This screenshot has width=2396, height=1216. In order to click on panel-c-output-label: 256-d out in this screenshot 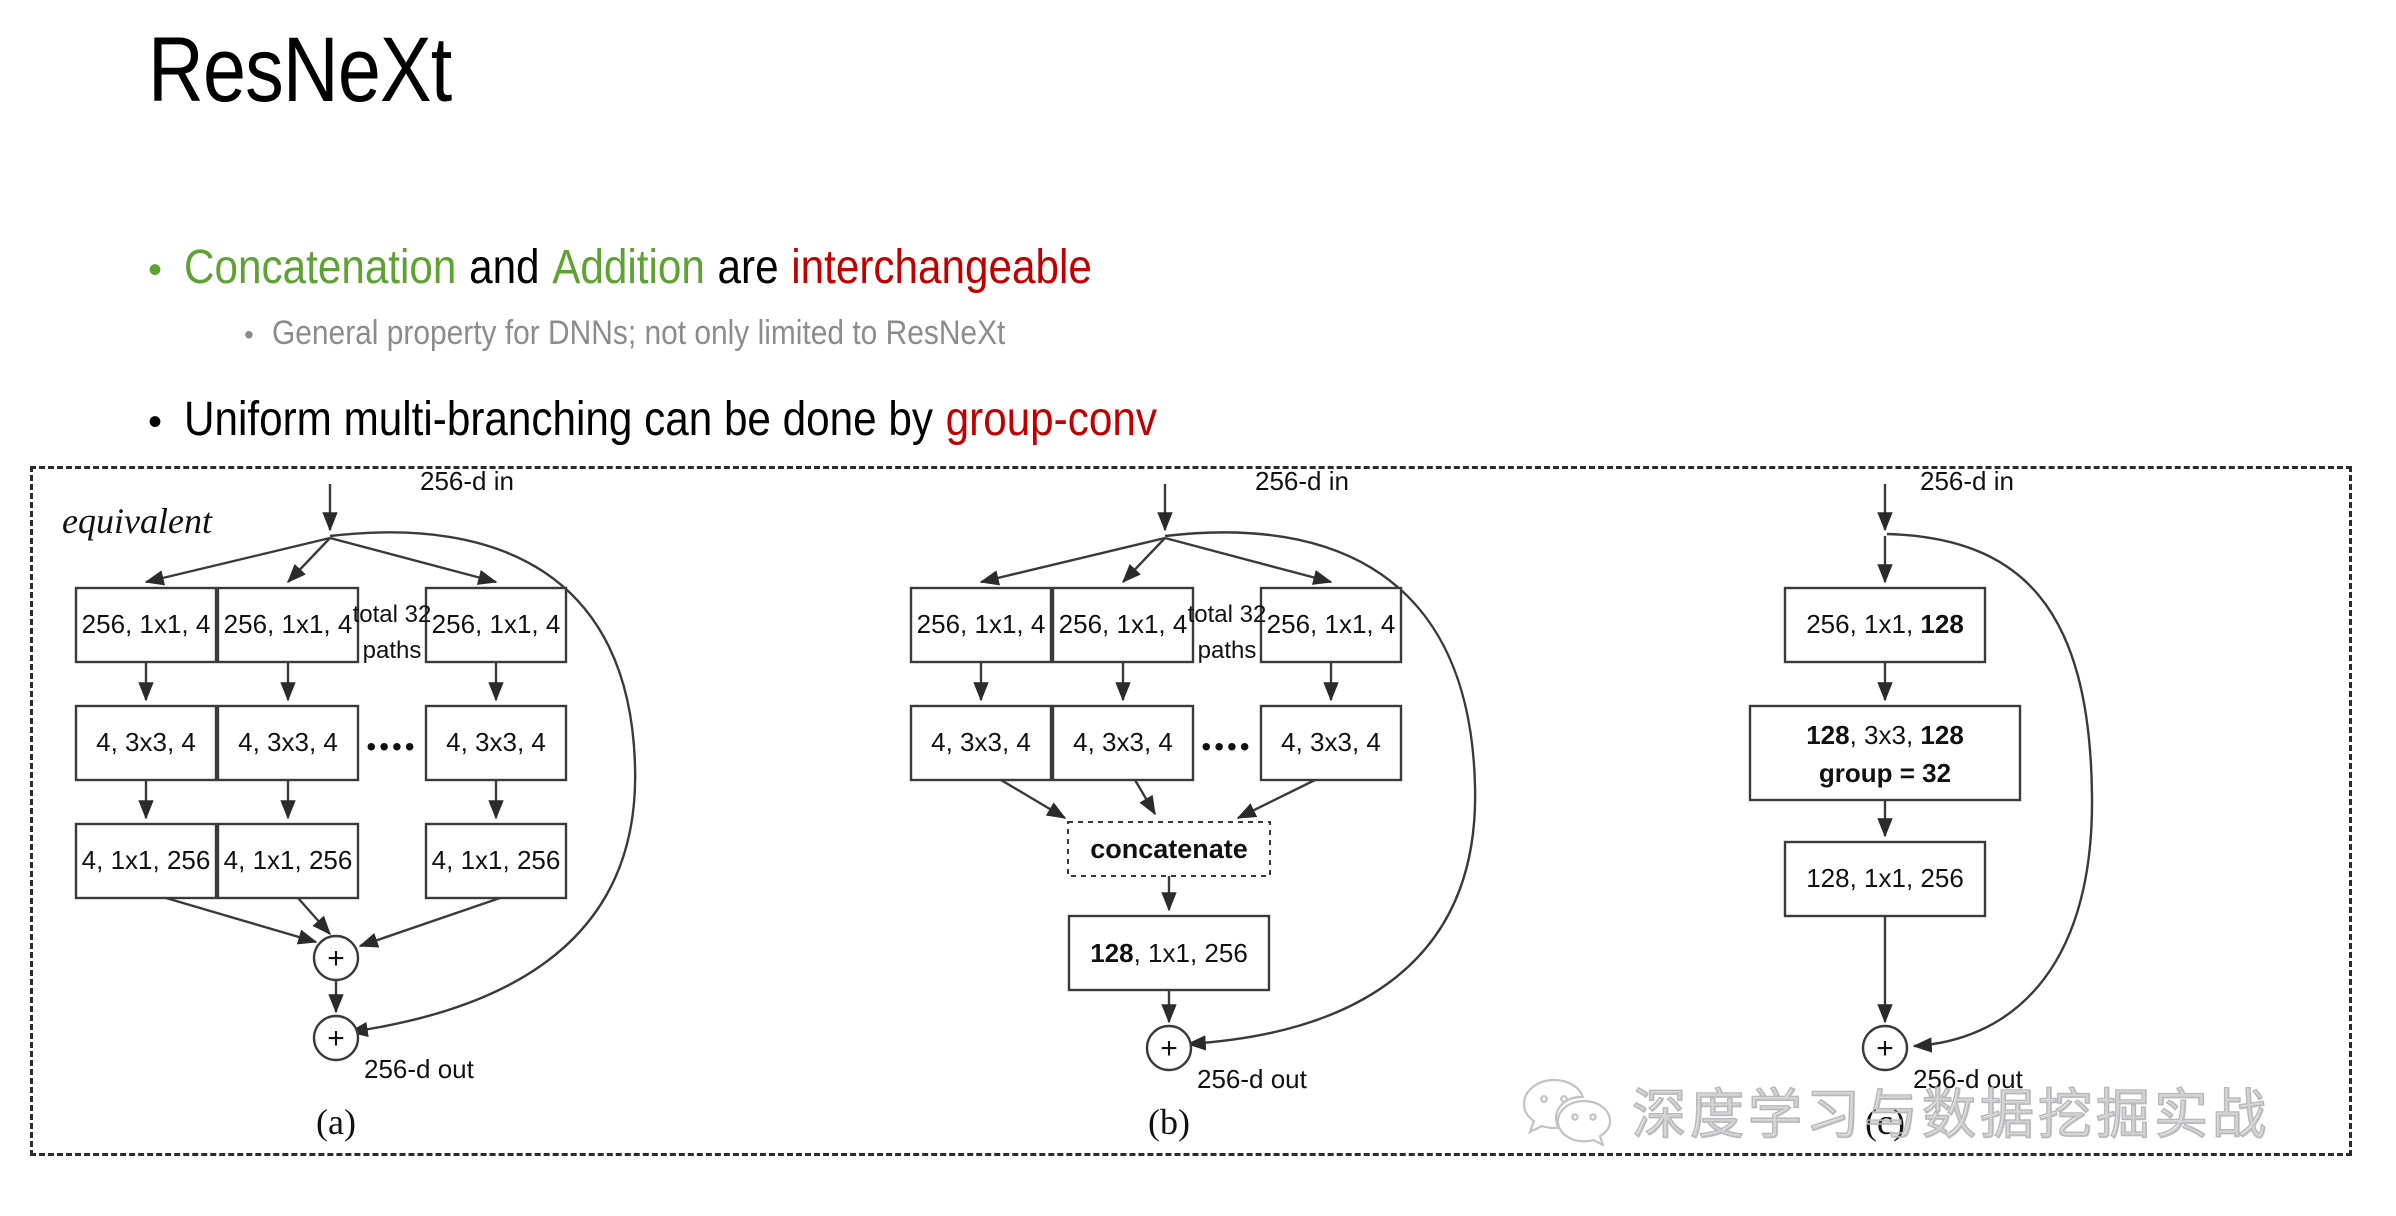, I will do `click(1968, 1079)`.